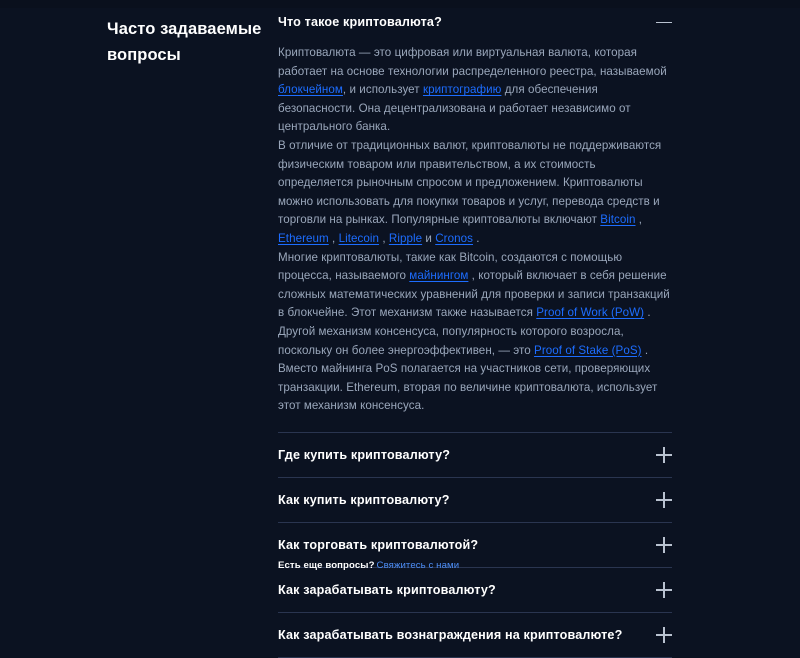 The width and height of the screenshot is (800, 658). What do you see at coordinates (184, 42) in the screenshot?
I see `page-title: Часто задаваемые вопросы` at bounding box center [184, 42].